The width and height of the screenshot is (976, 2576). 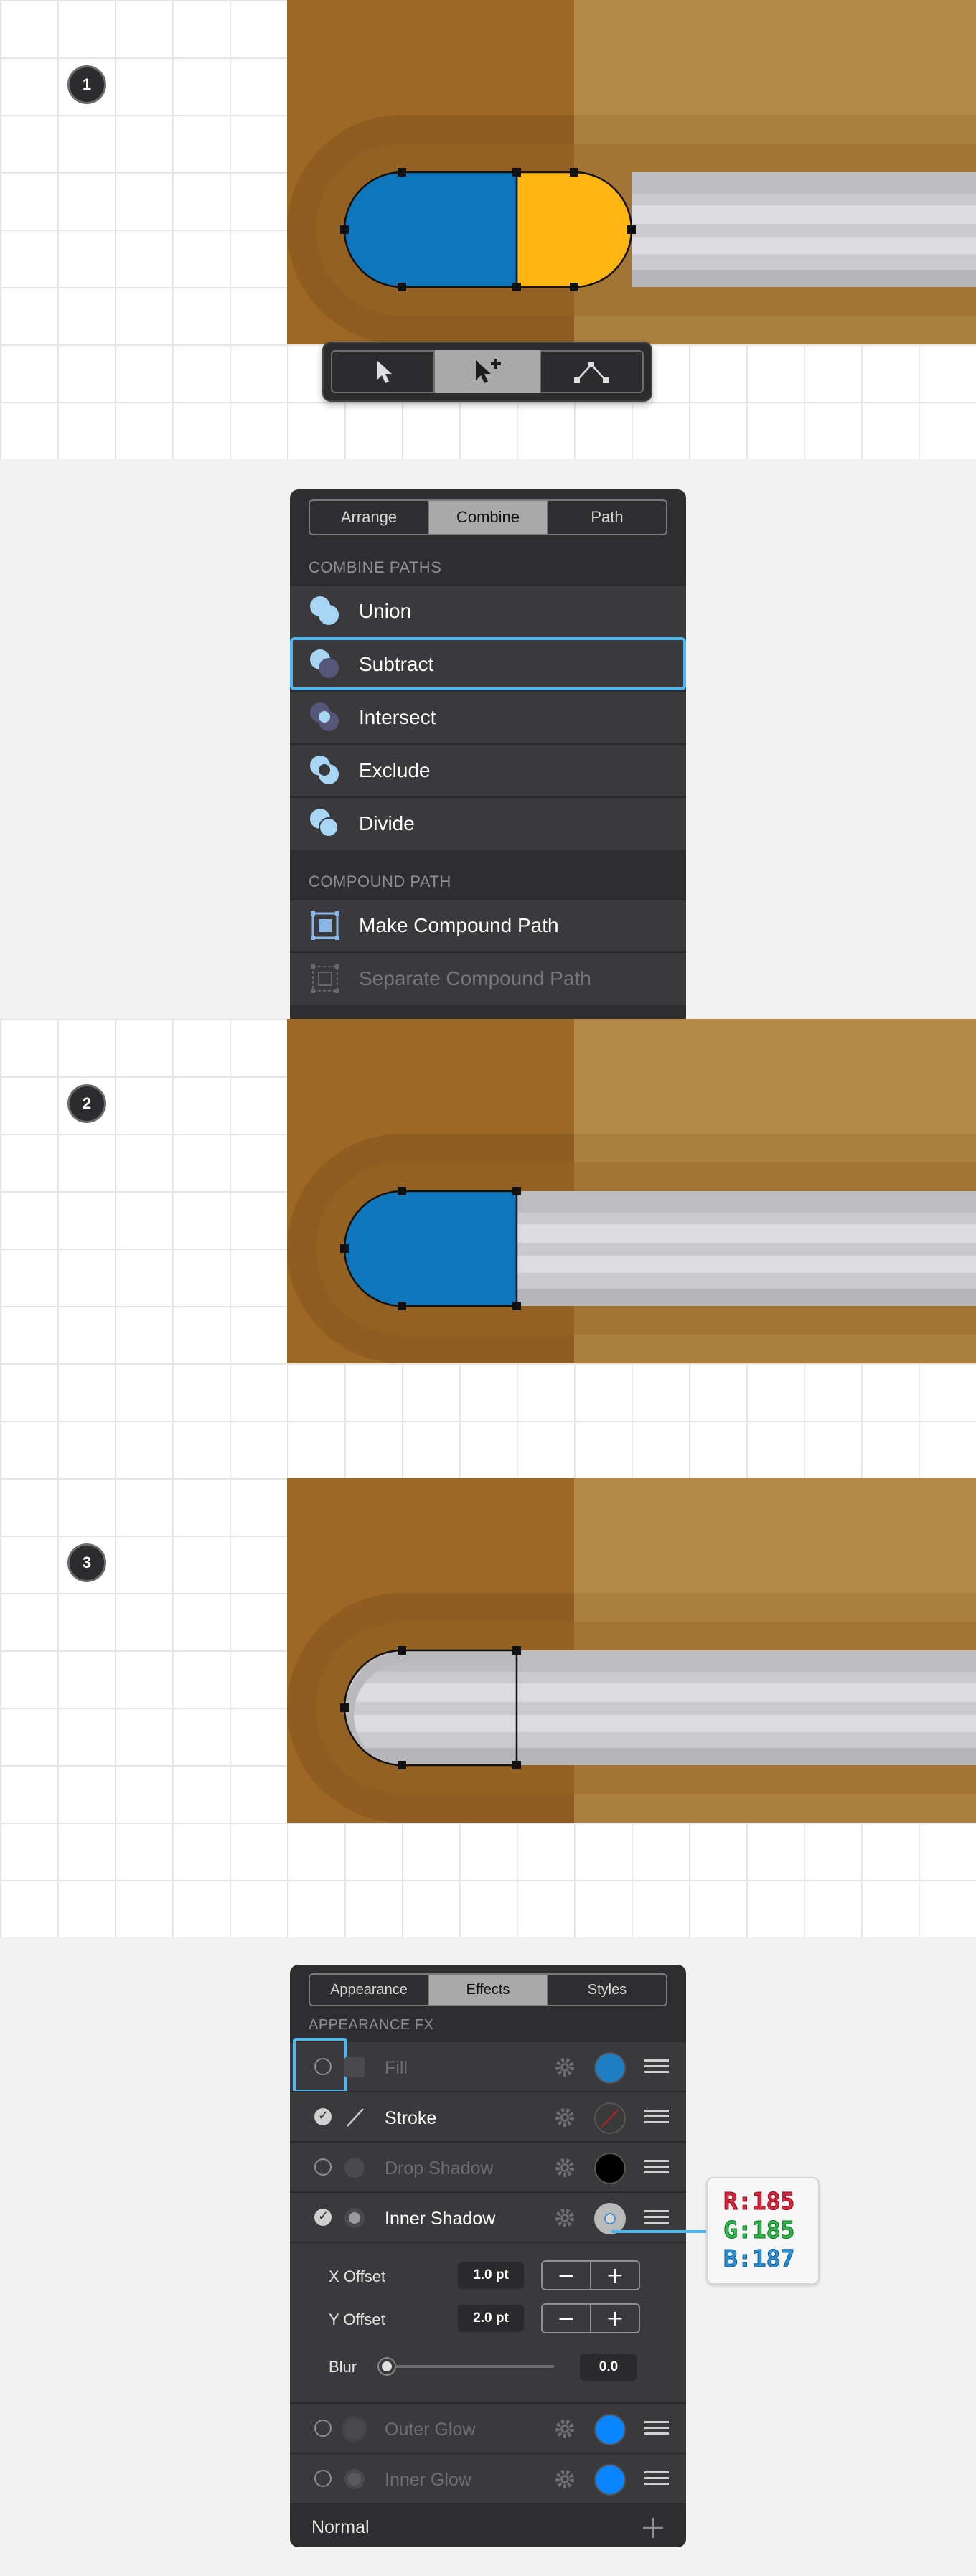 What do you see at coordinates (488, 2065) in the screenshot?
I see `fx-row-fill: Fill` at bounding box center [488, 2065].